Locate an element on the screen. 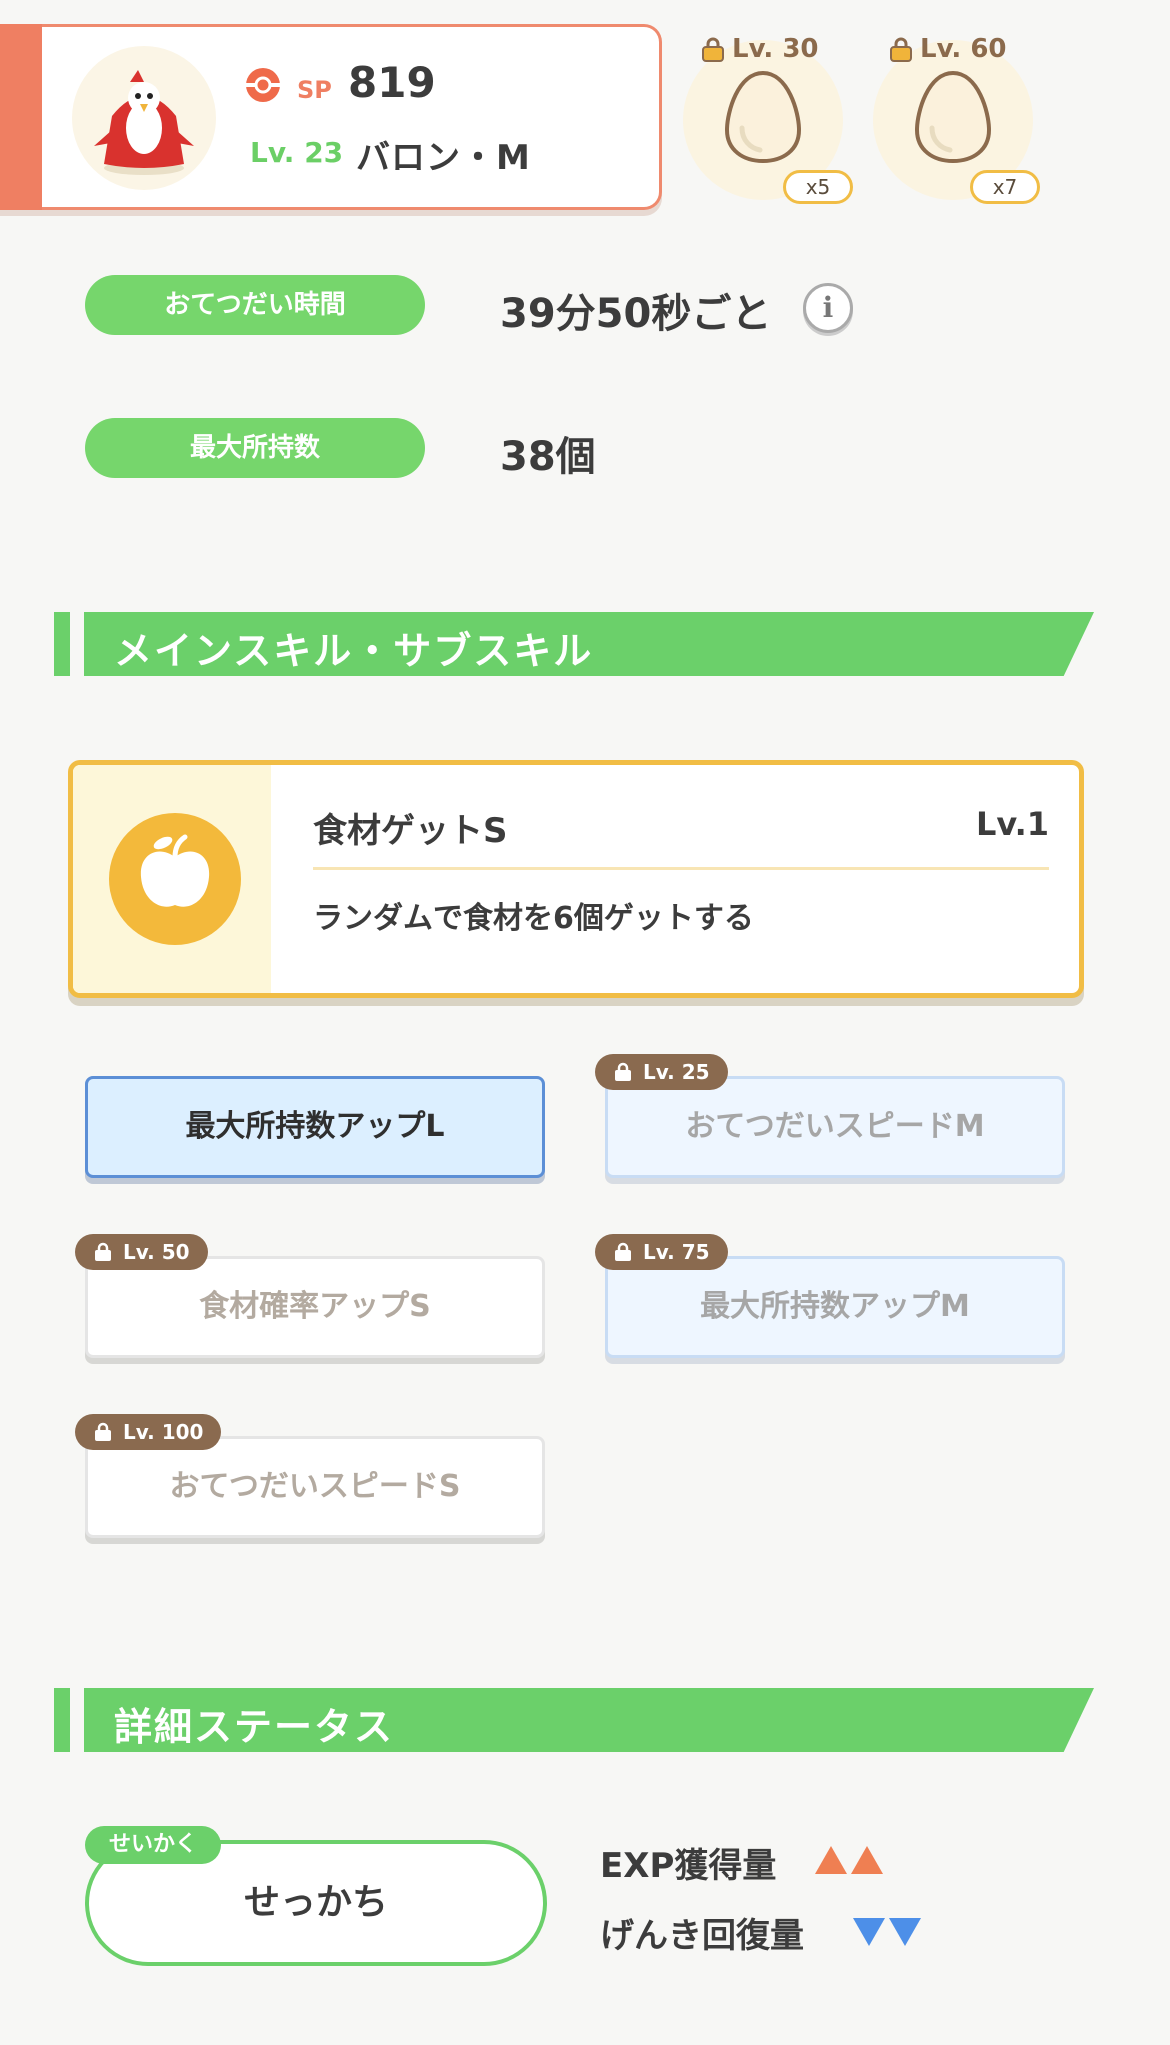  help-time-value: 39分50秒ごと is located at coordinates (636, 314).